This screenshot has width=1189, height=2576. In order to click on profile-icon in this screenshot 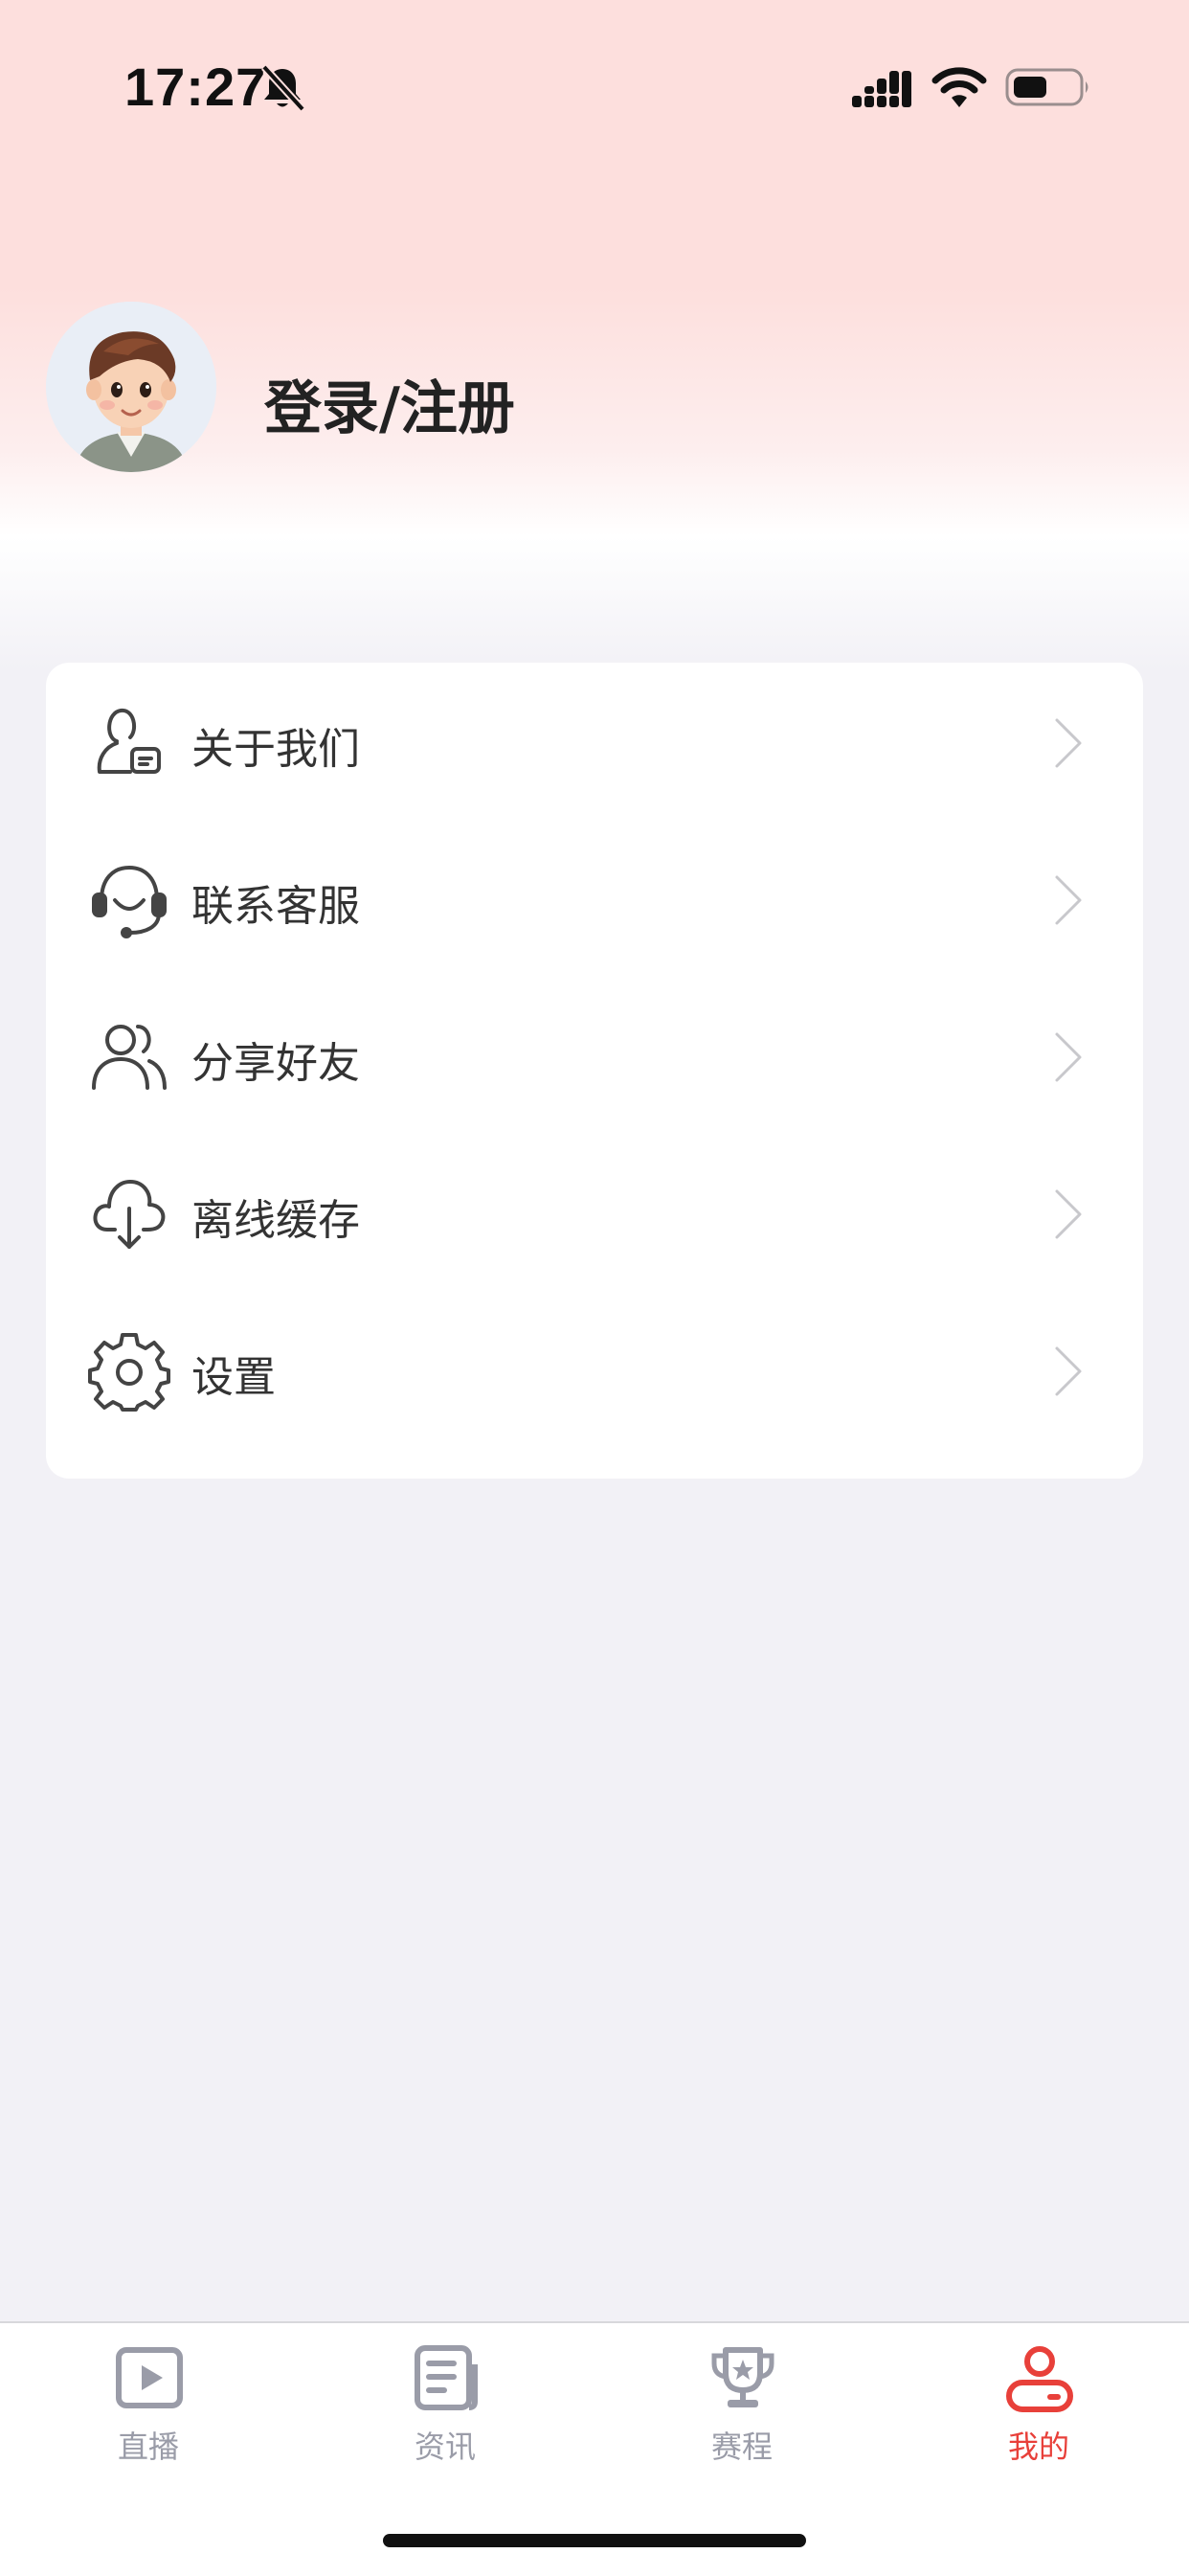, I will do `click(1039, 2379)`.